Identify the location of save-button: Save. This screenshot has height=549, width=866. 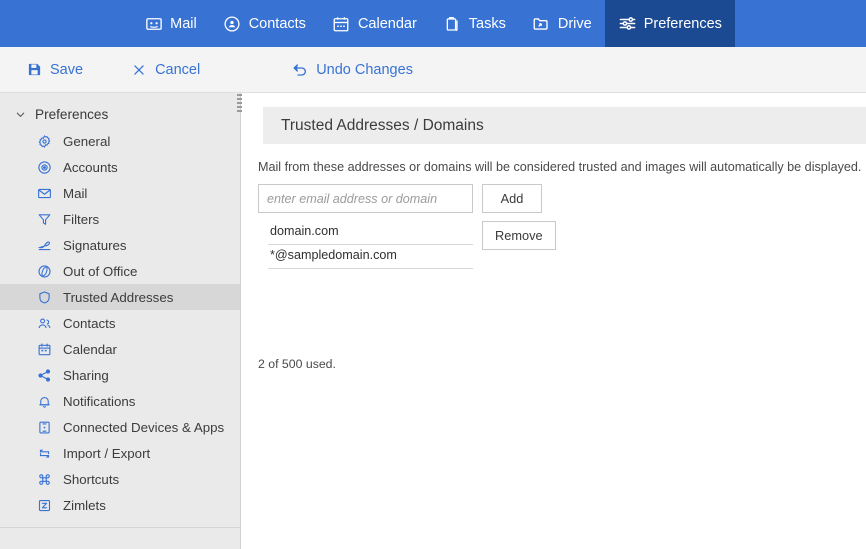
(54, 70).